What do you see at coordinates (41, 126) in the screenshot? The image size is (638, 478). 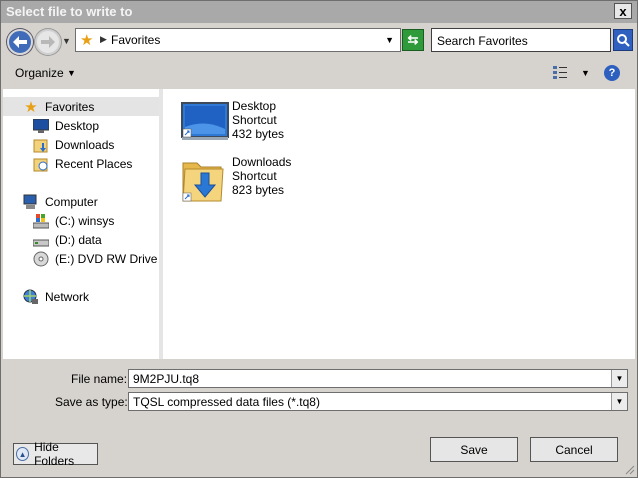 I see `desktop-icon` at bounding box center [41, 126].